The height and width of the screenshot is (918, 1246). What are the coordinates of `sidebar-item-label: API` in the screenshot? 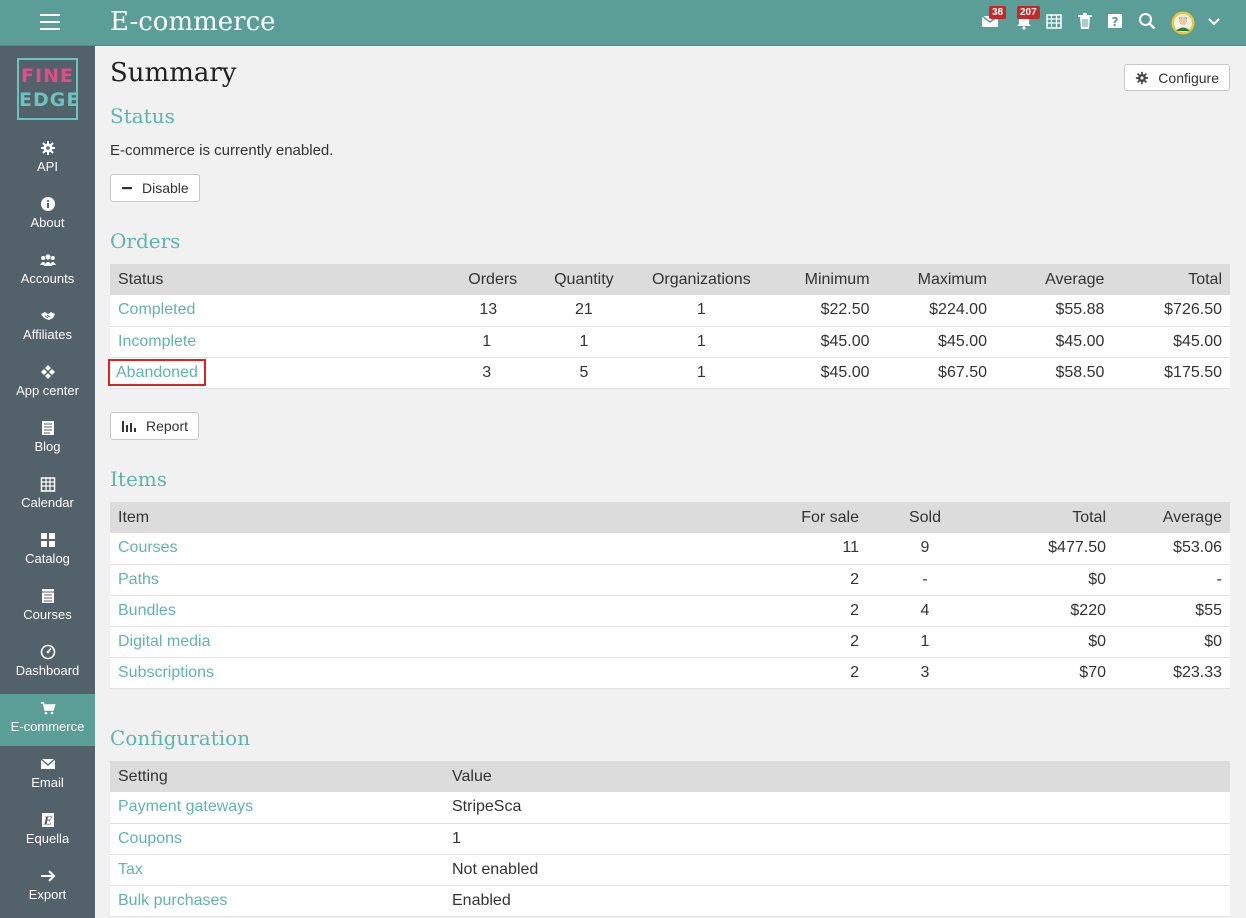 It's located at (47, 166).